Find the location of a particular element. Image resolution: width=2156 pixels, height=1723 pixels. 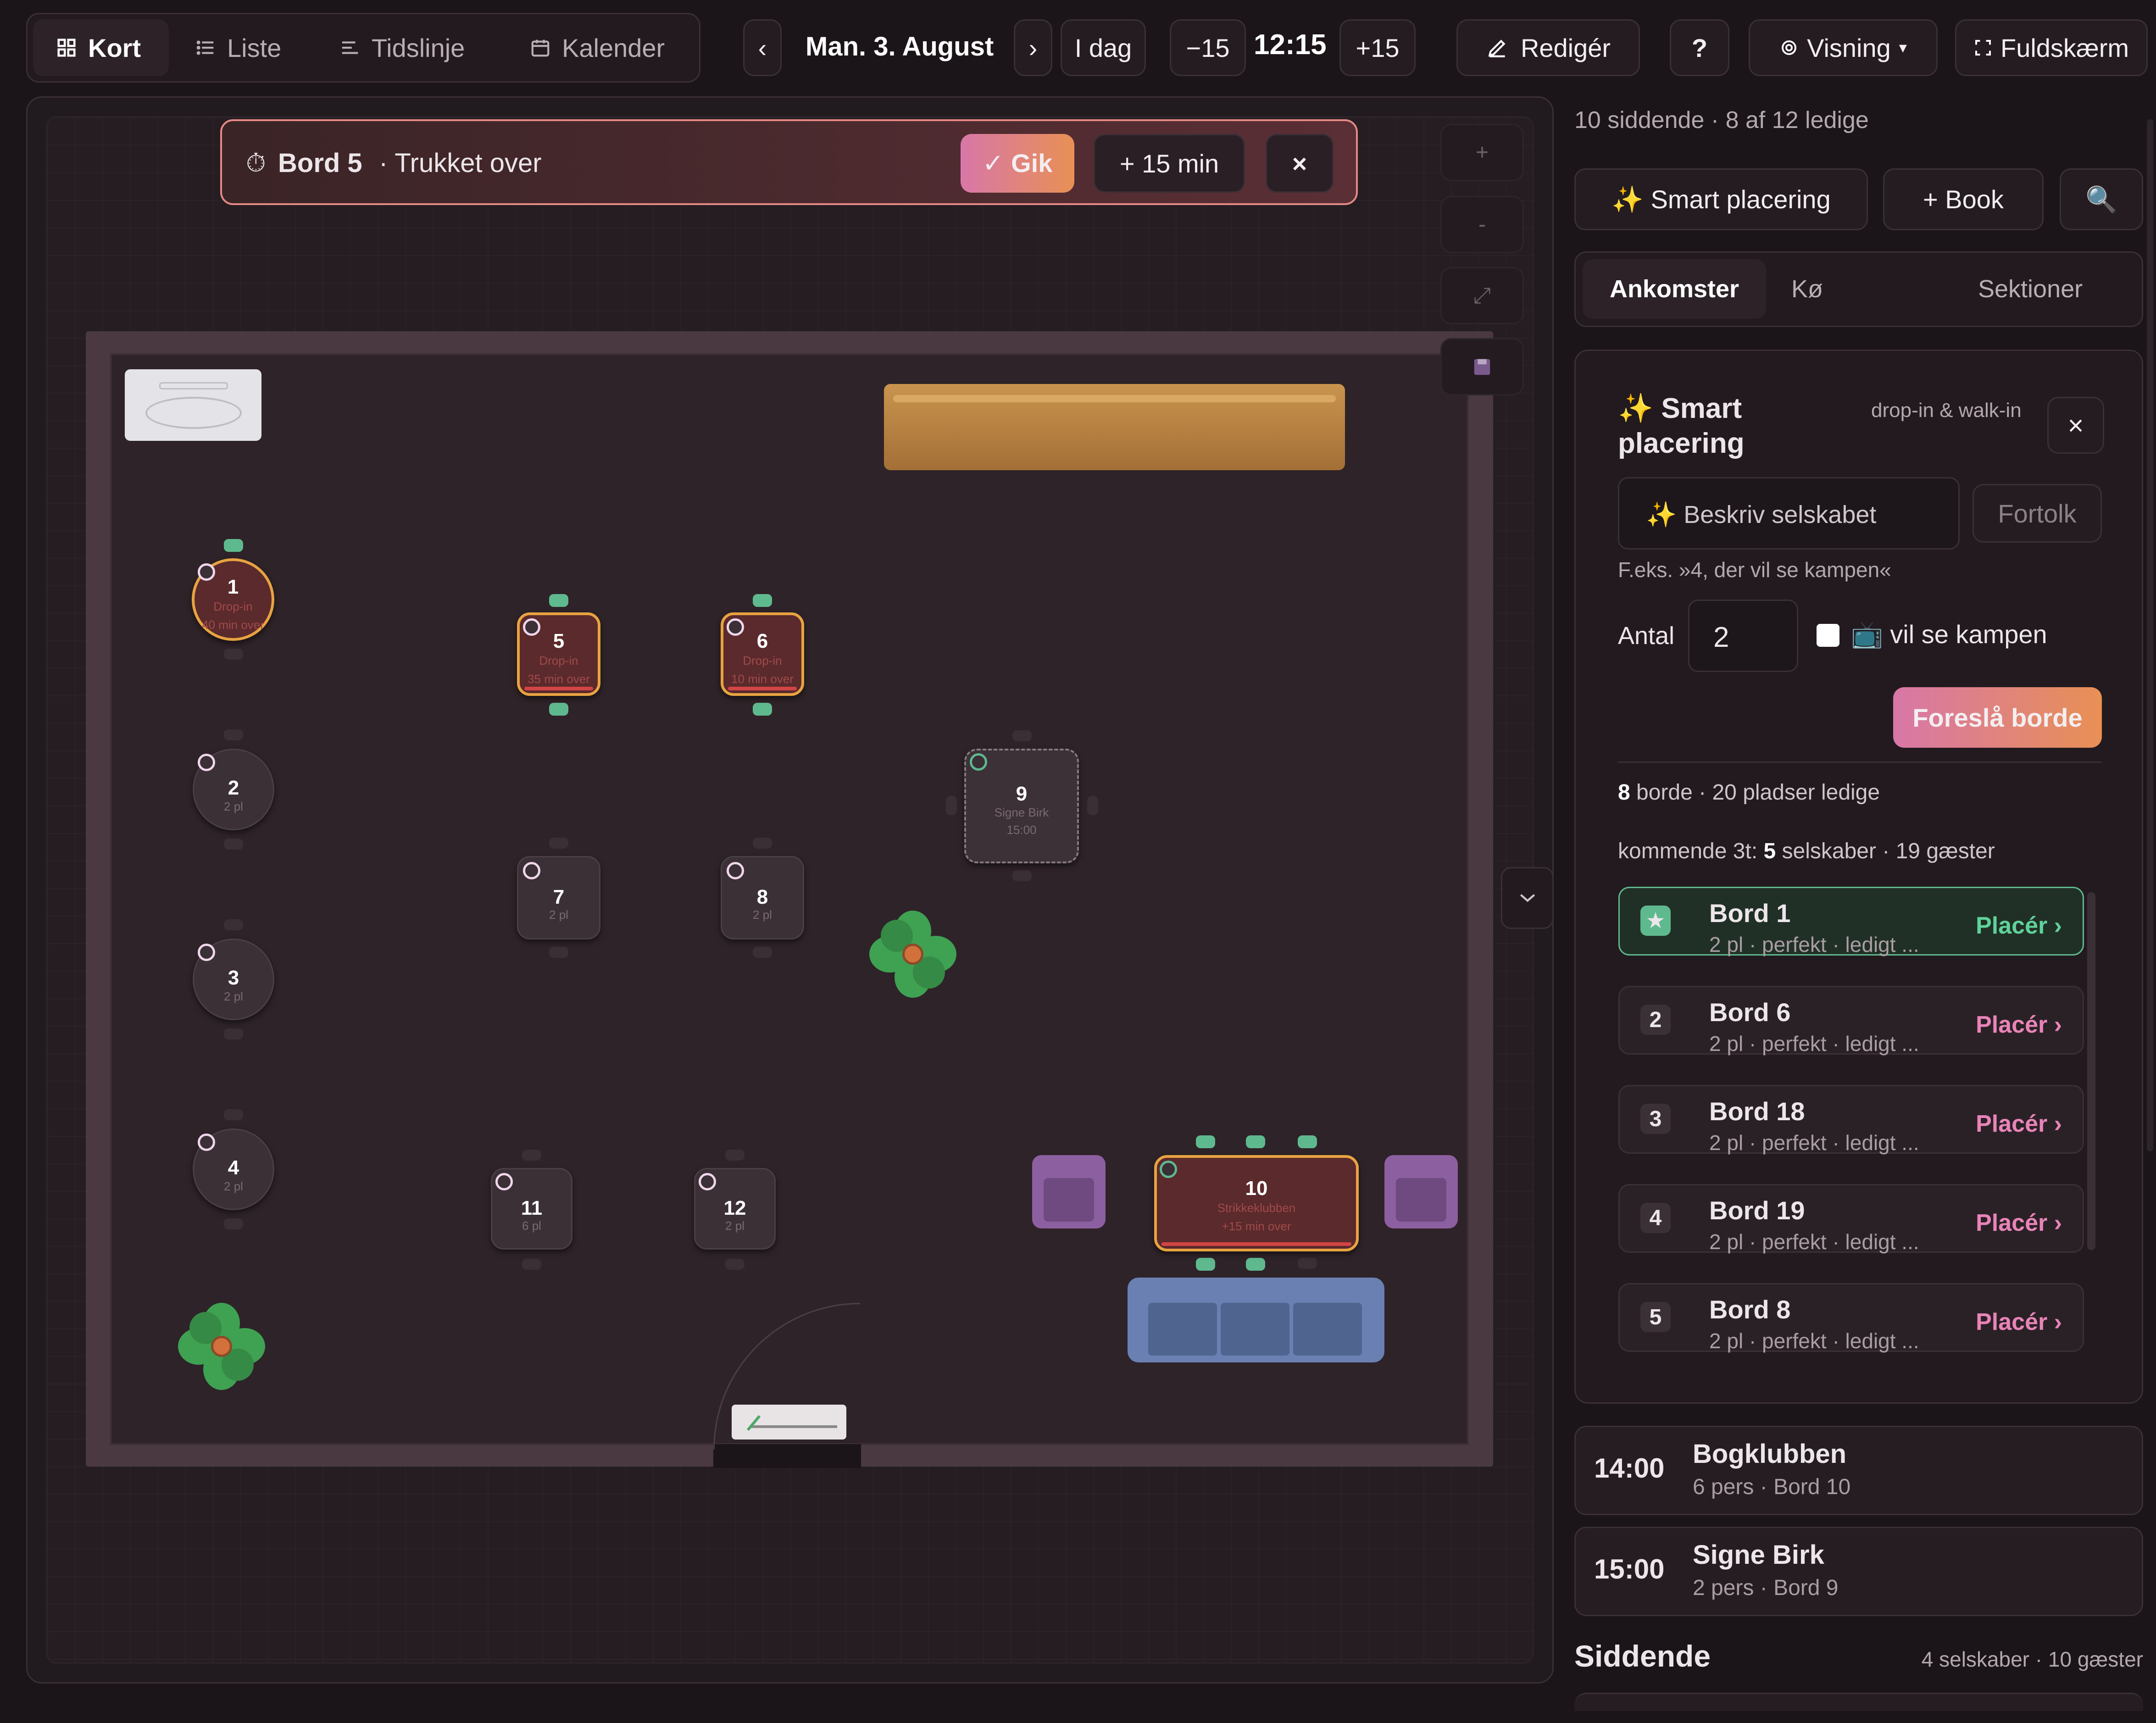

scrollbar is located at coordinates (2091, 1071).